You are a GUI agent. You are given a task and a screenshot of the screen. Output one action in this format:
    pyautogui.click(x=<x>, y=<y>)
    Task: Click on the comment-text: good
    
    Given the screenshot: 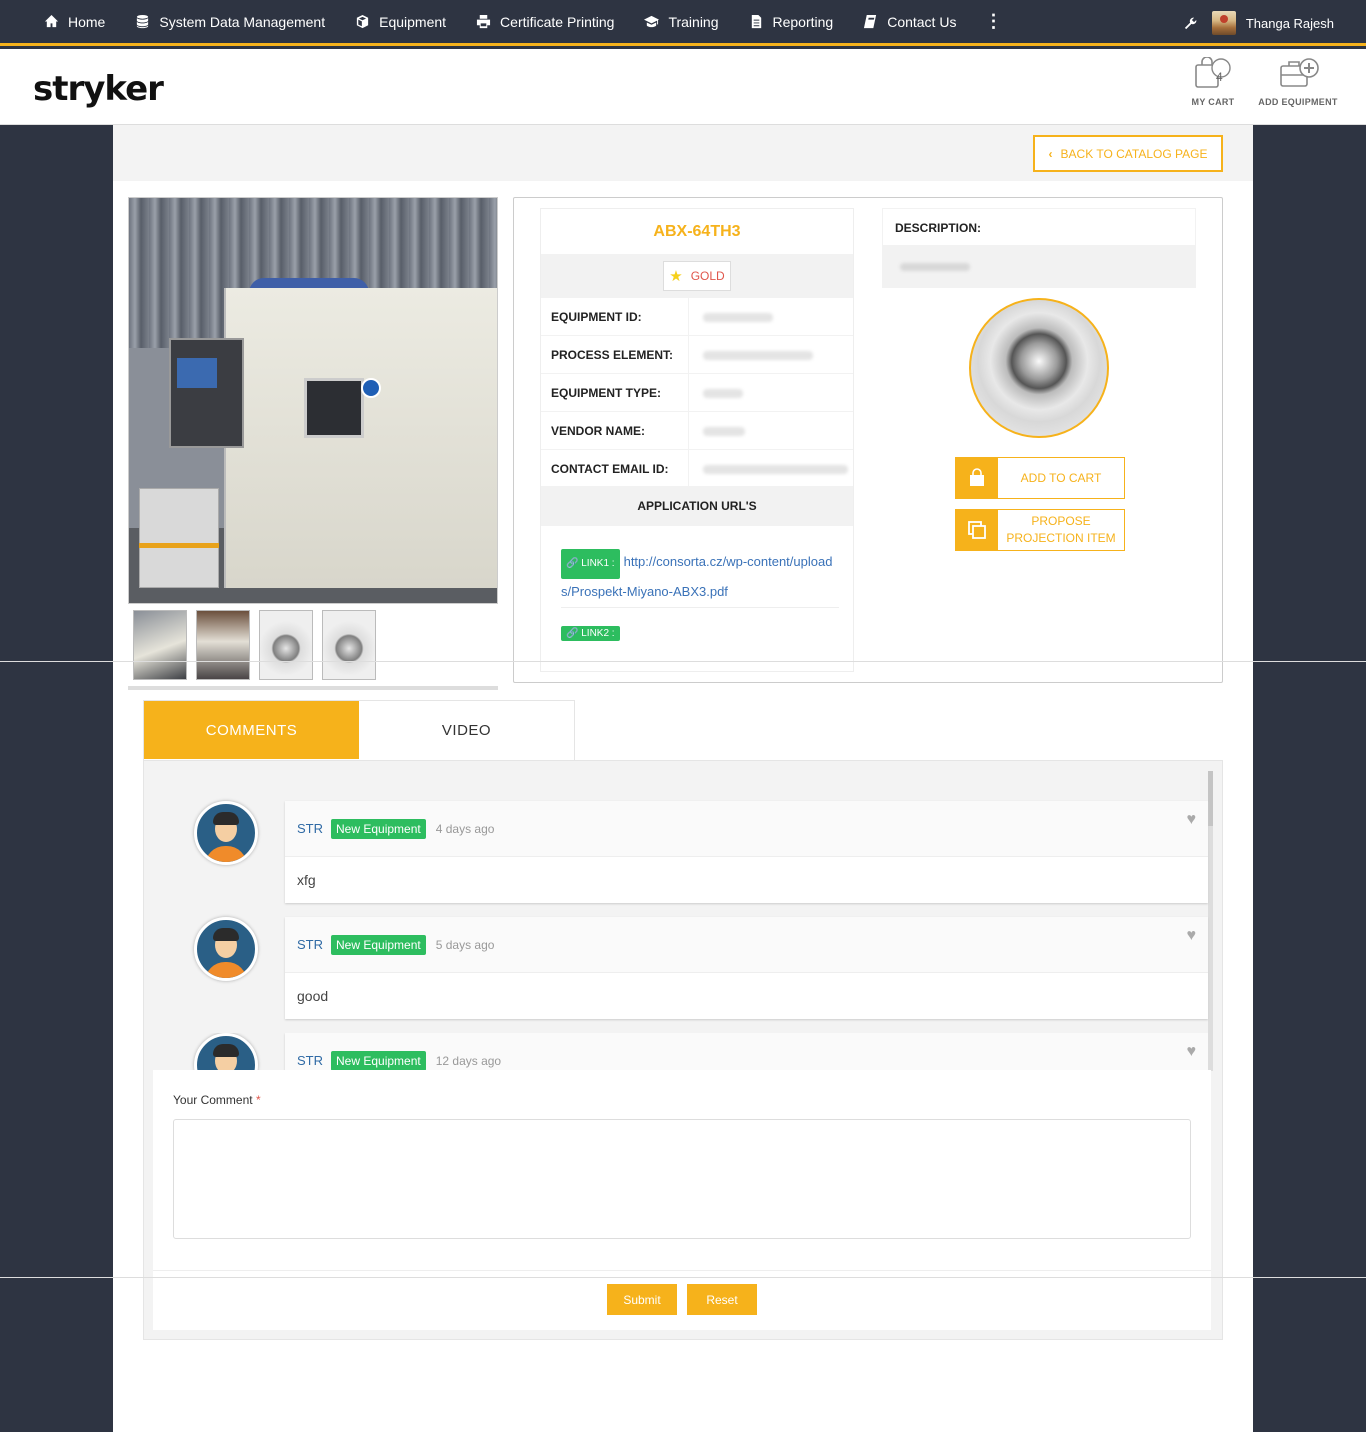 What is the action you would take?
    pyautogui.click(x=313, y=996)
    